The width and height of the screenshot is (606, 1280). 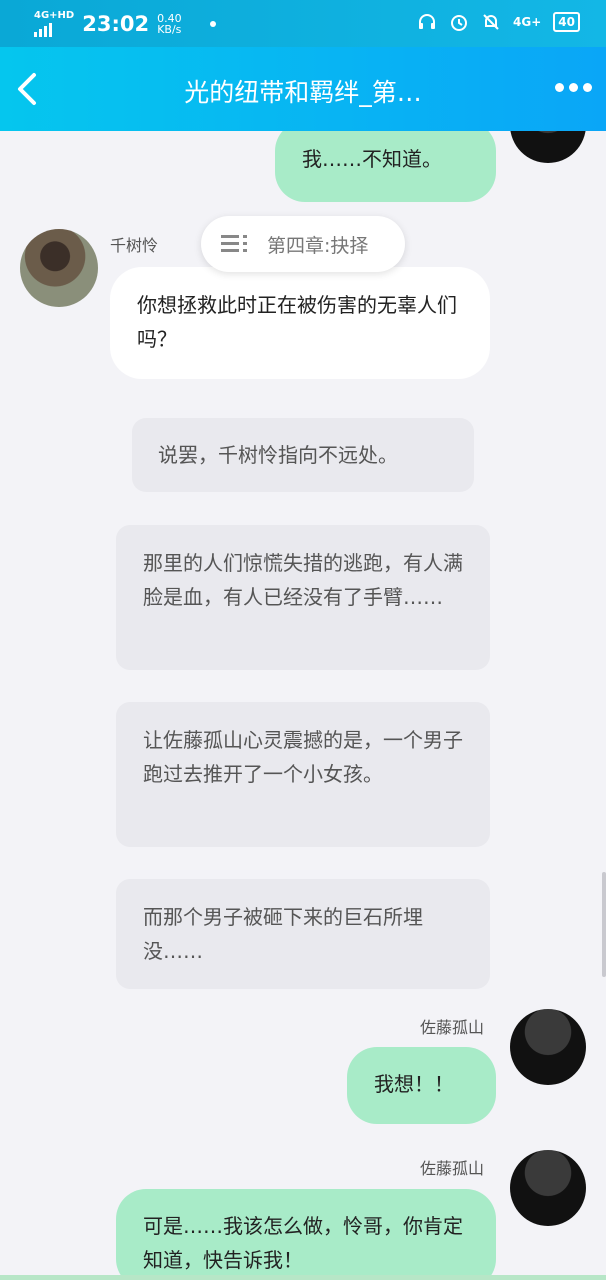 I want to click on scrollbar, so click(x=604, y=924).